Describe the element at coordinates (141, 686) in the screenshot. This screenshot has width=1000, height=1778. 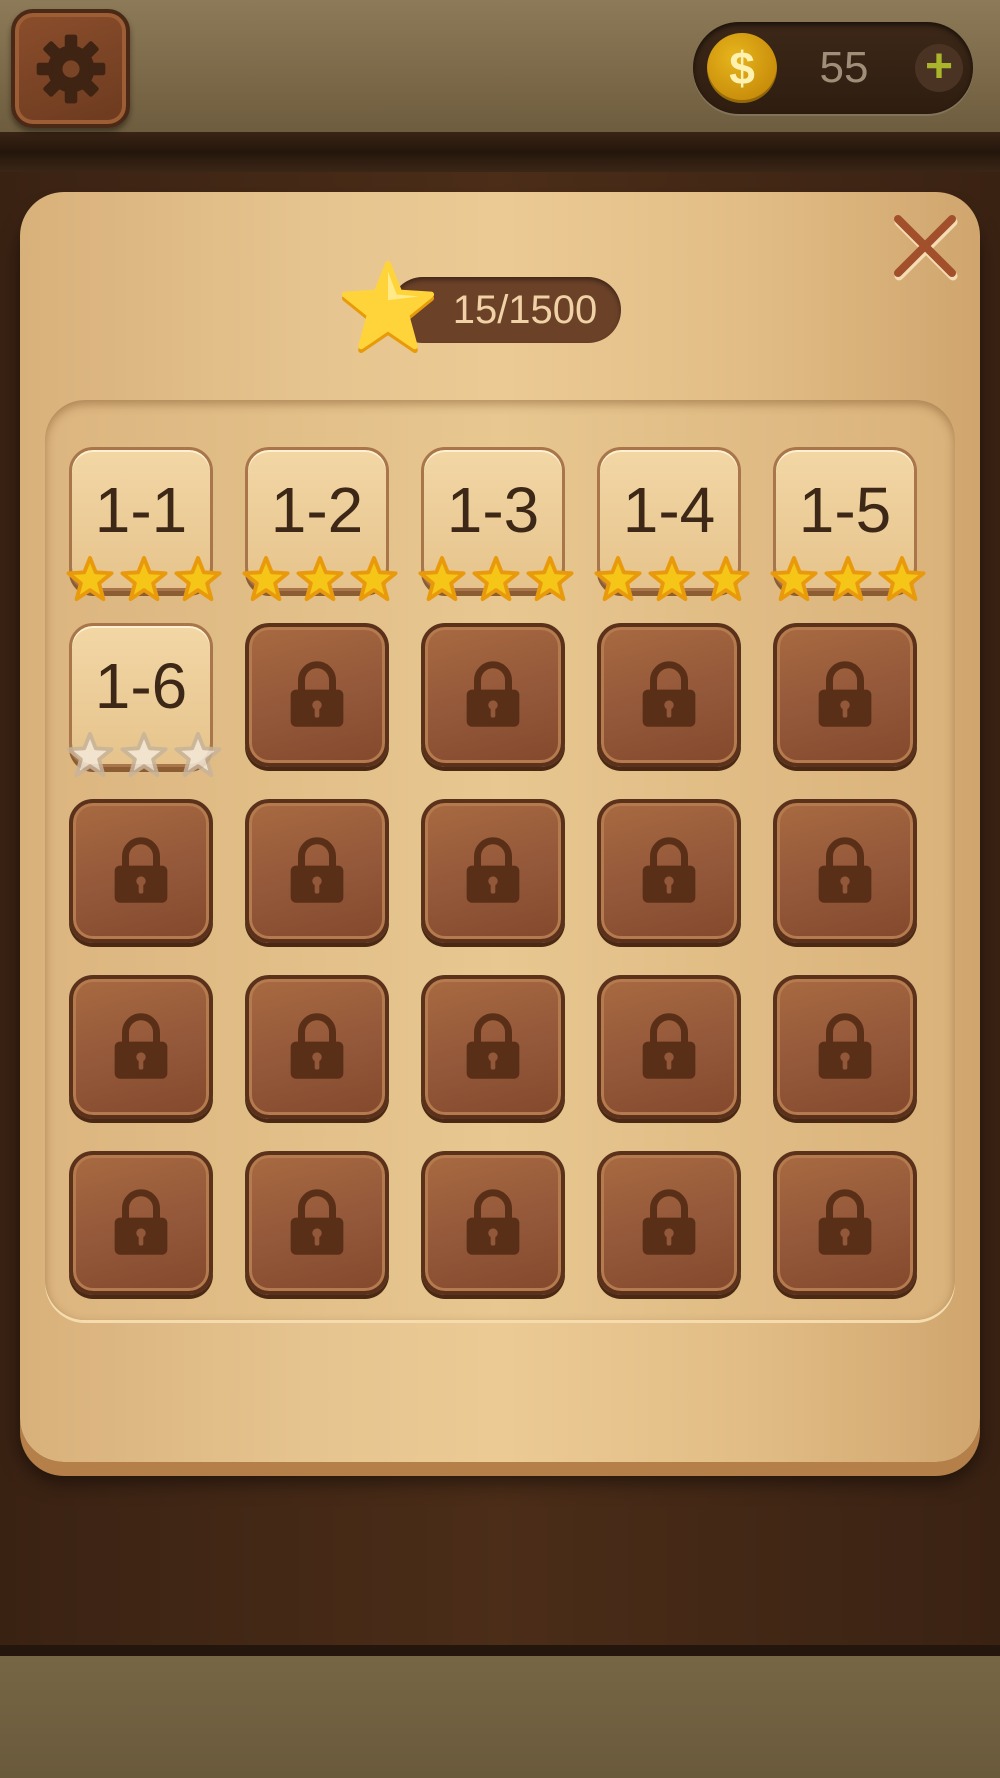
I see `level-label: 1-6` at that location.